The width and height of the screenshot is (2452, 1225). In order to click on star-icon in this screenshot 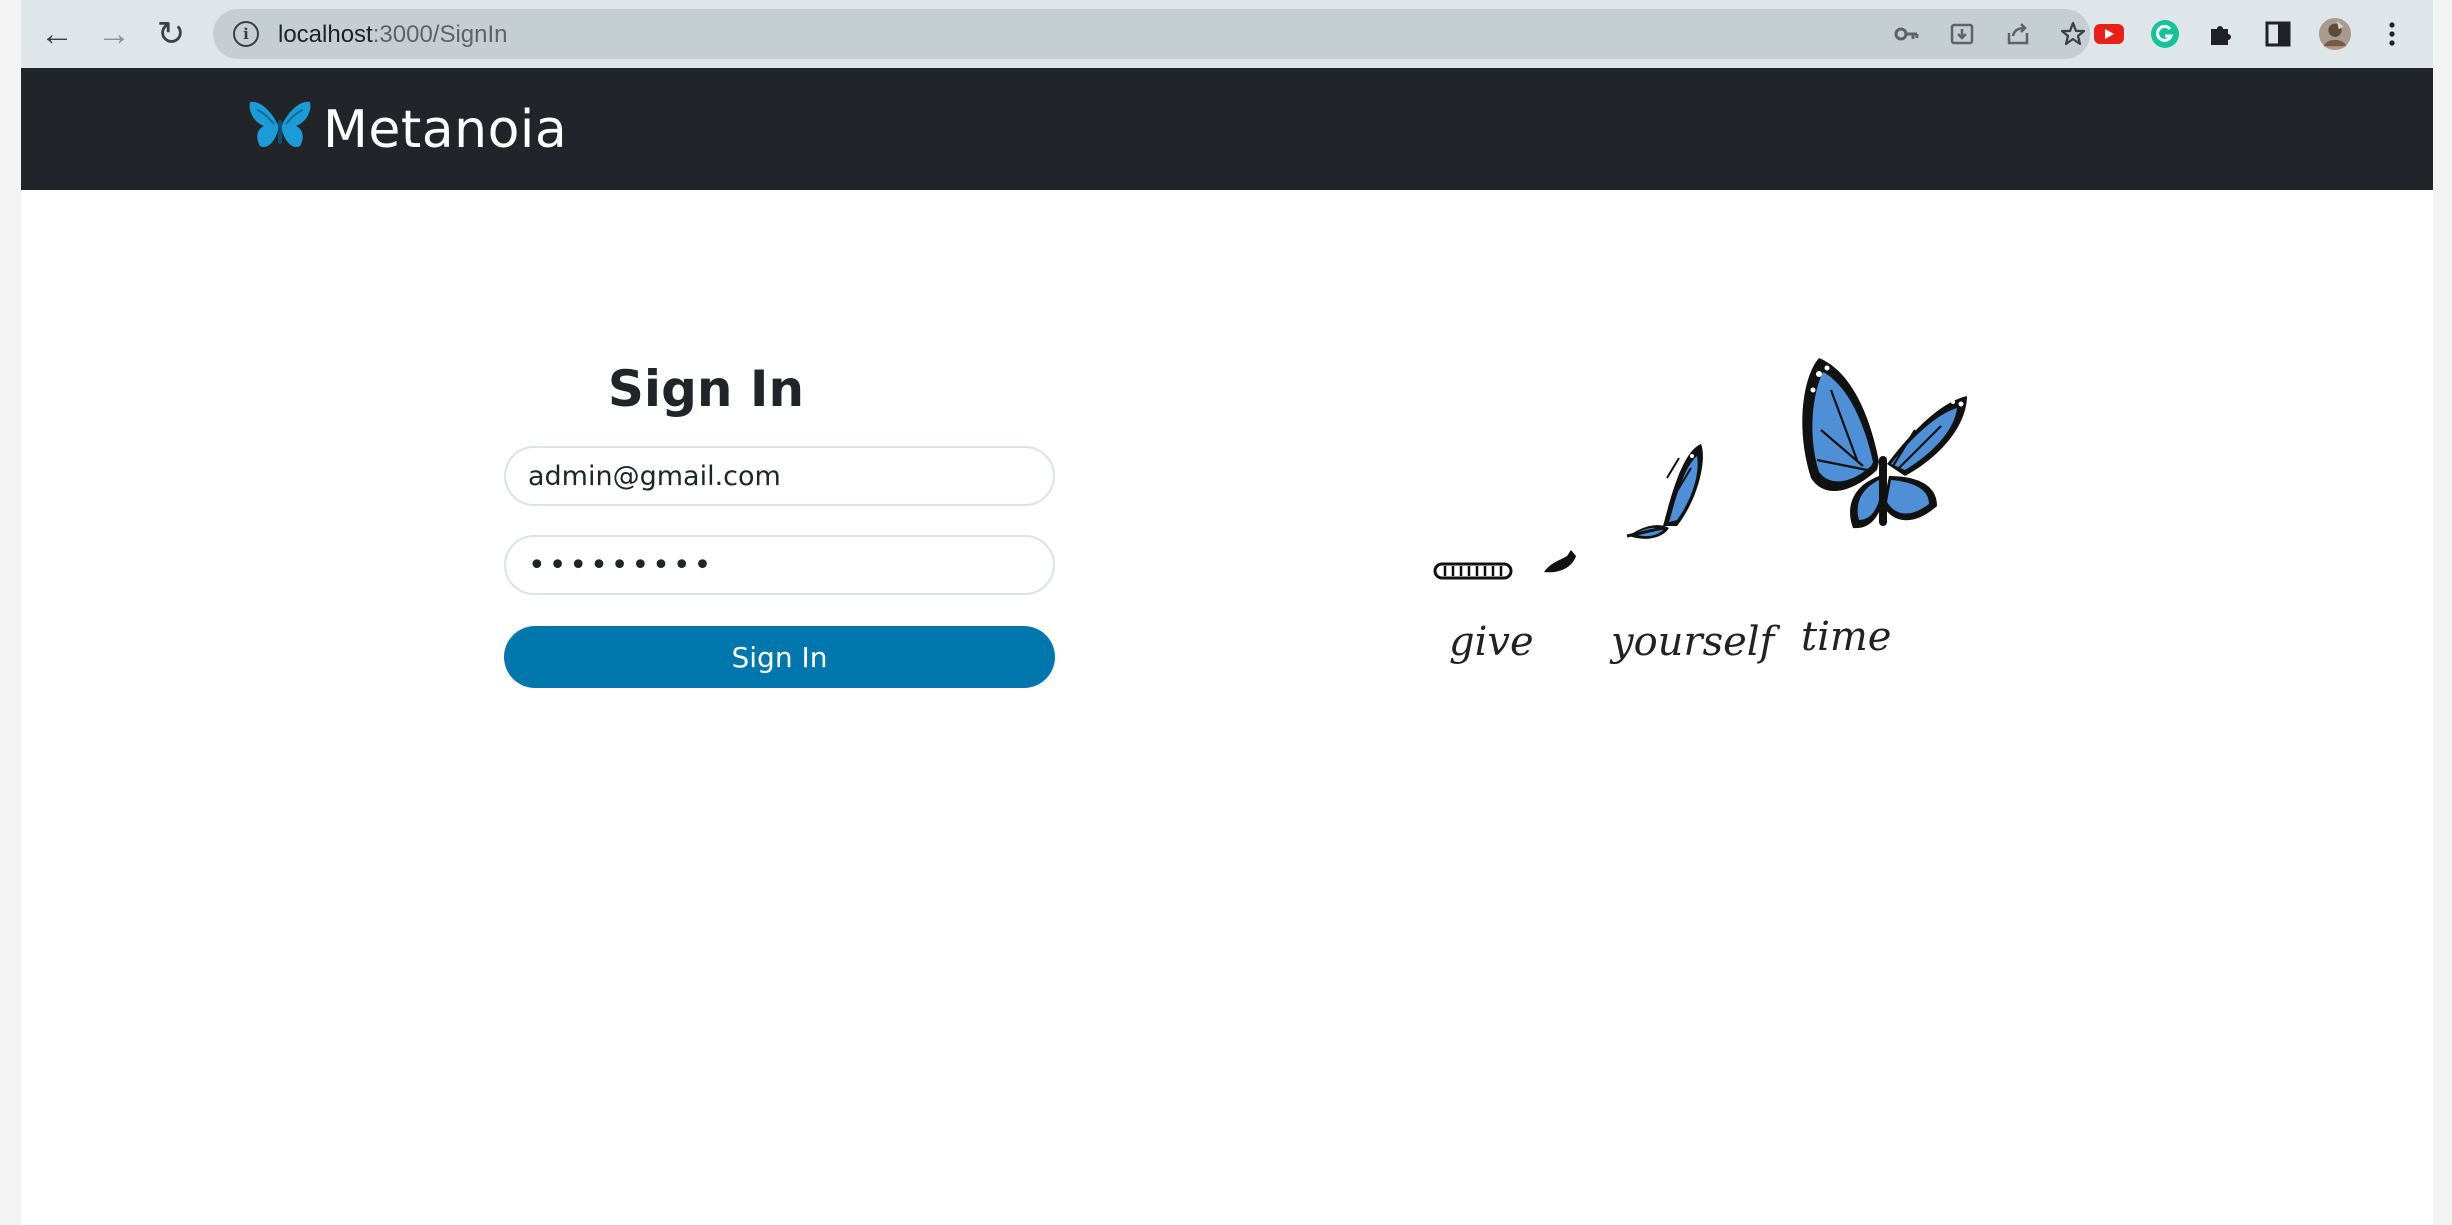, I will do `click(2073, 34)`.